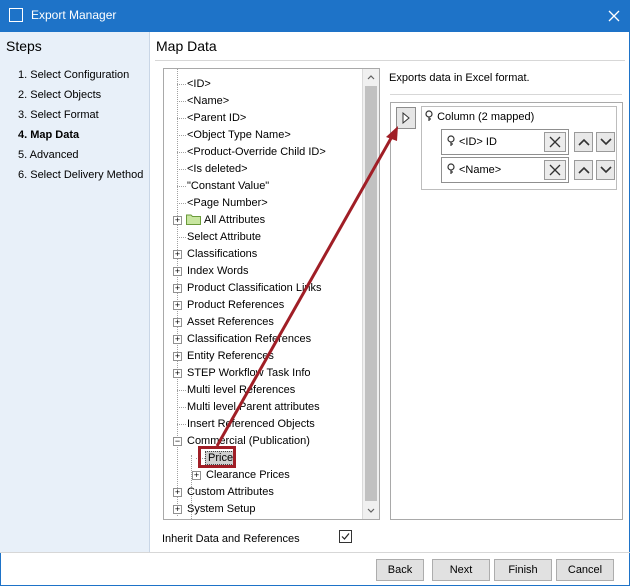  I want to click on tree-item-label: <Is deleted>, so click(217, 169).